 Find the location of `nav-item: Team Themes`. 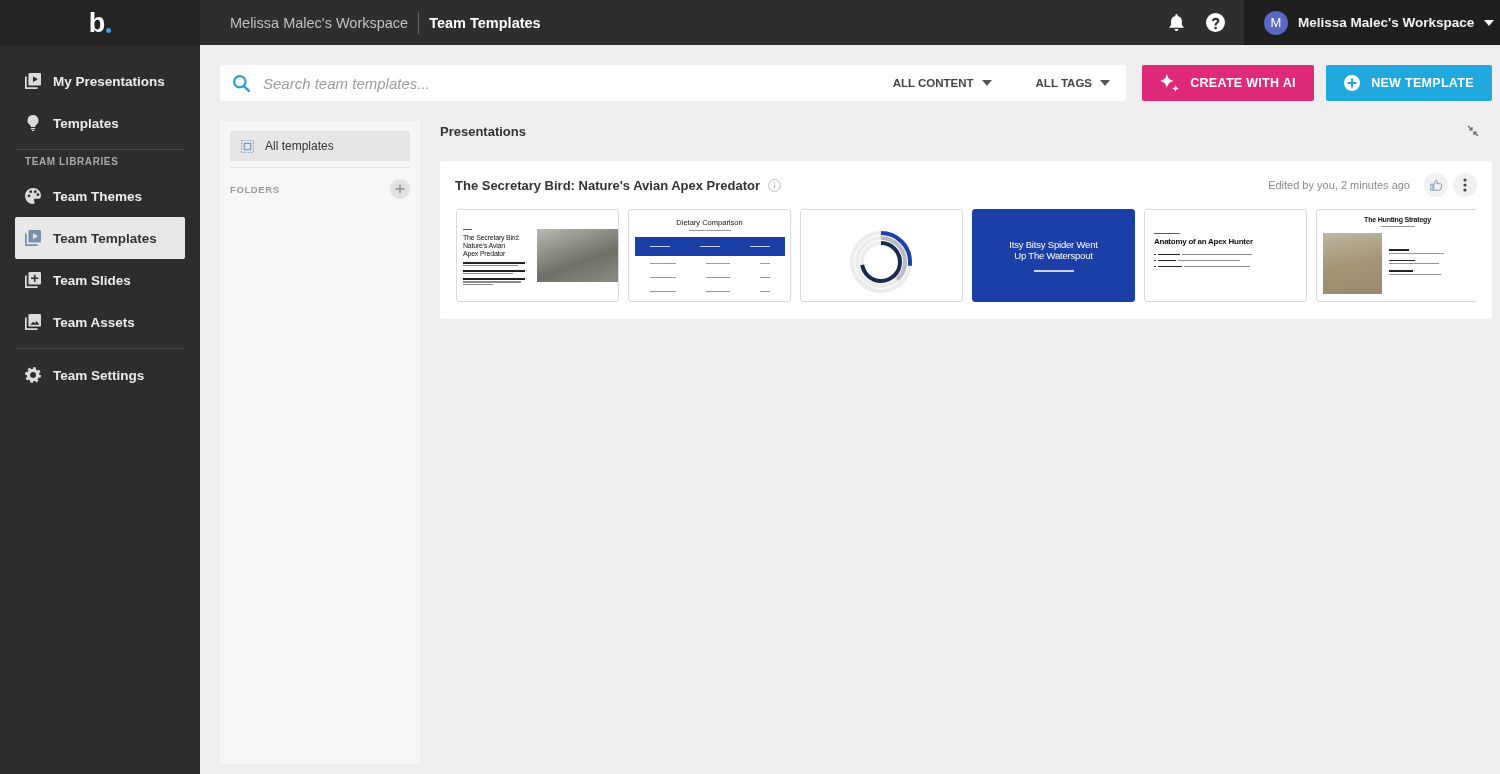

nav-item: Team Themes is located at coordinates (100, 196).